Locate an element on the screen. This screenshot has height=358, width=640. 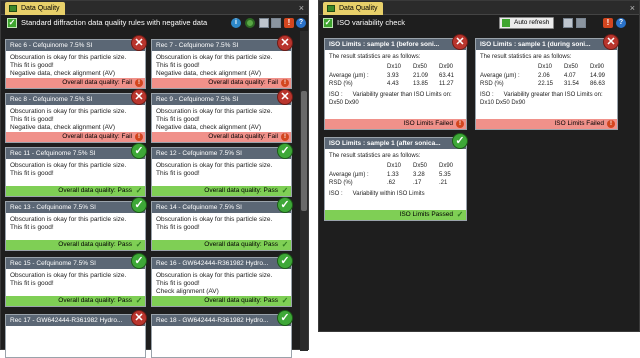
card-message: Check alignment (AV) is located at coordinates (187, 291).